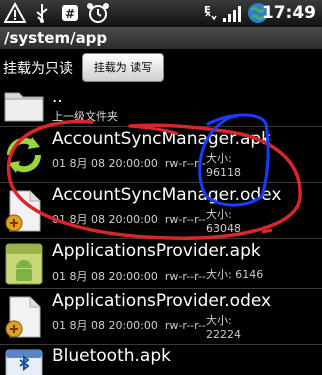  Describe the element at coordinates (24, 155) in the screenshot. I see `sync-app-icon` at that location.